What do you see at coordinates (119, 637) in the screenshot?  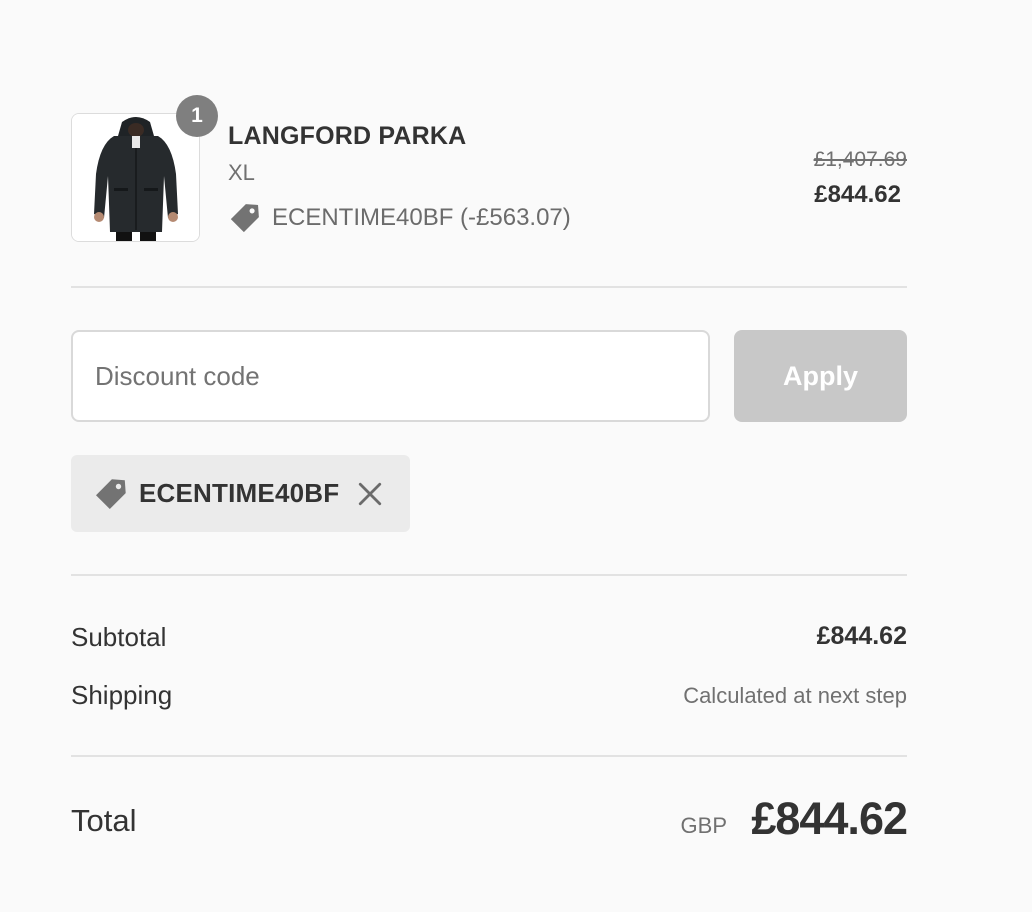 I see `subtotal-label: Subtotal` at bounding box center [119, 637].